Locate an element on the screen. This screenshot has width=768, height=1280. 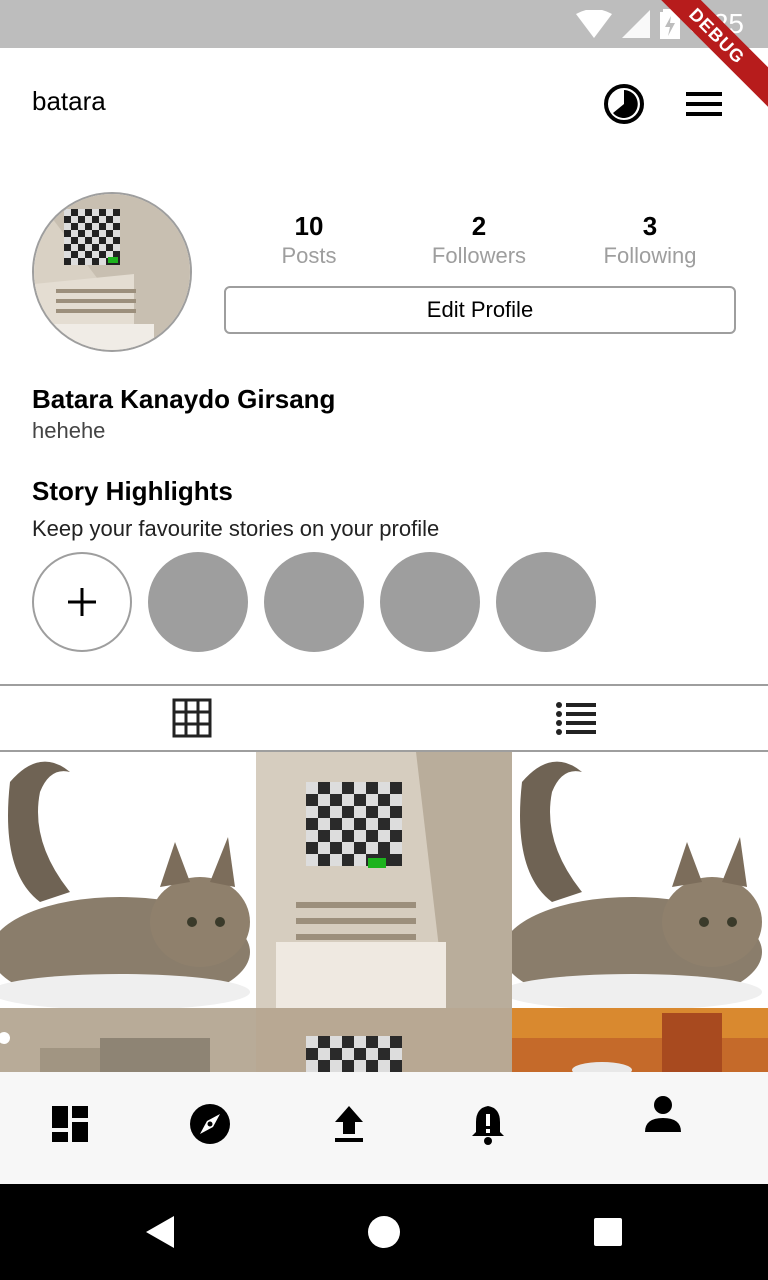
upload-icon is located at coordinates (349, 1124).